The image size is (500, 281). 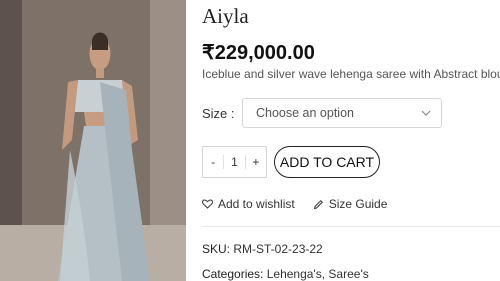 I want to click on size-select-value: Choose an option, so click(x=305, y=113).